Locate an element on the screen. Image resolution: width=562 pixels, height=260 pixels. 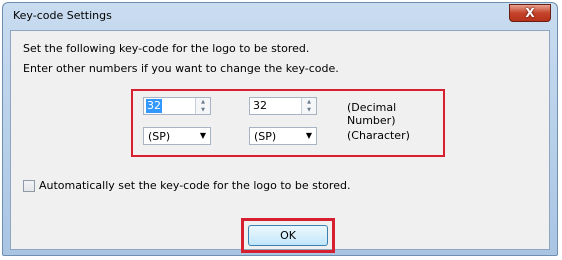
spin-buttons-1: ▲ ▼ is located at coordinates (202, 106).